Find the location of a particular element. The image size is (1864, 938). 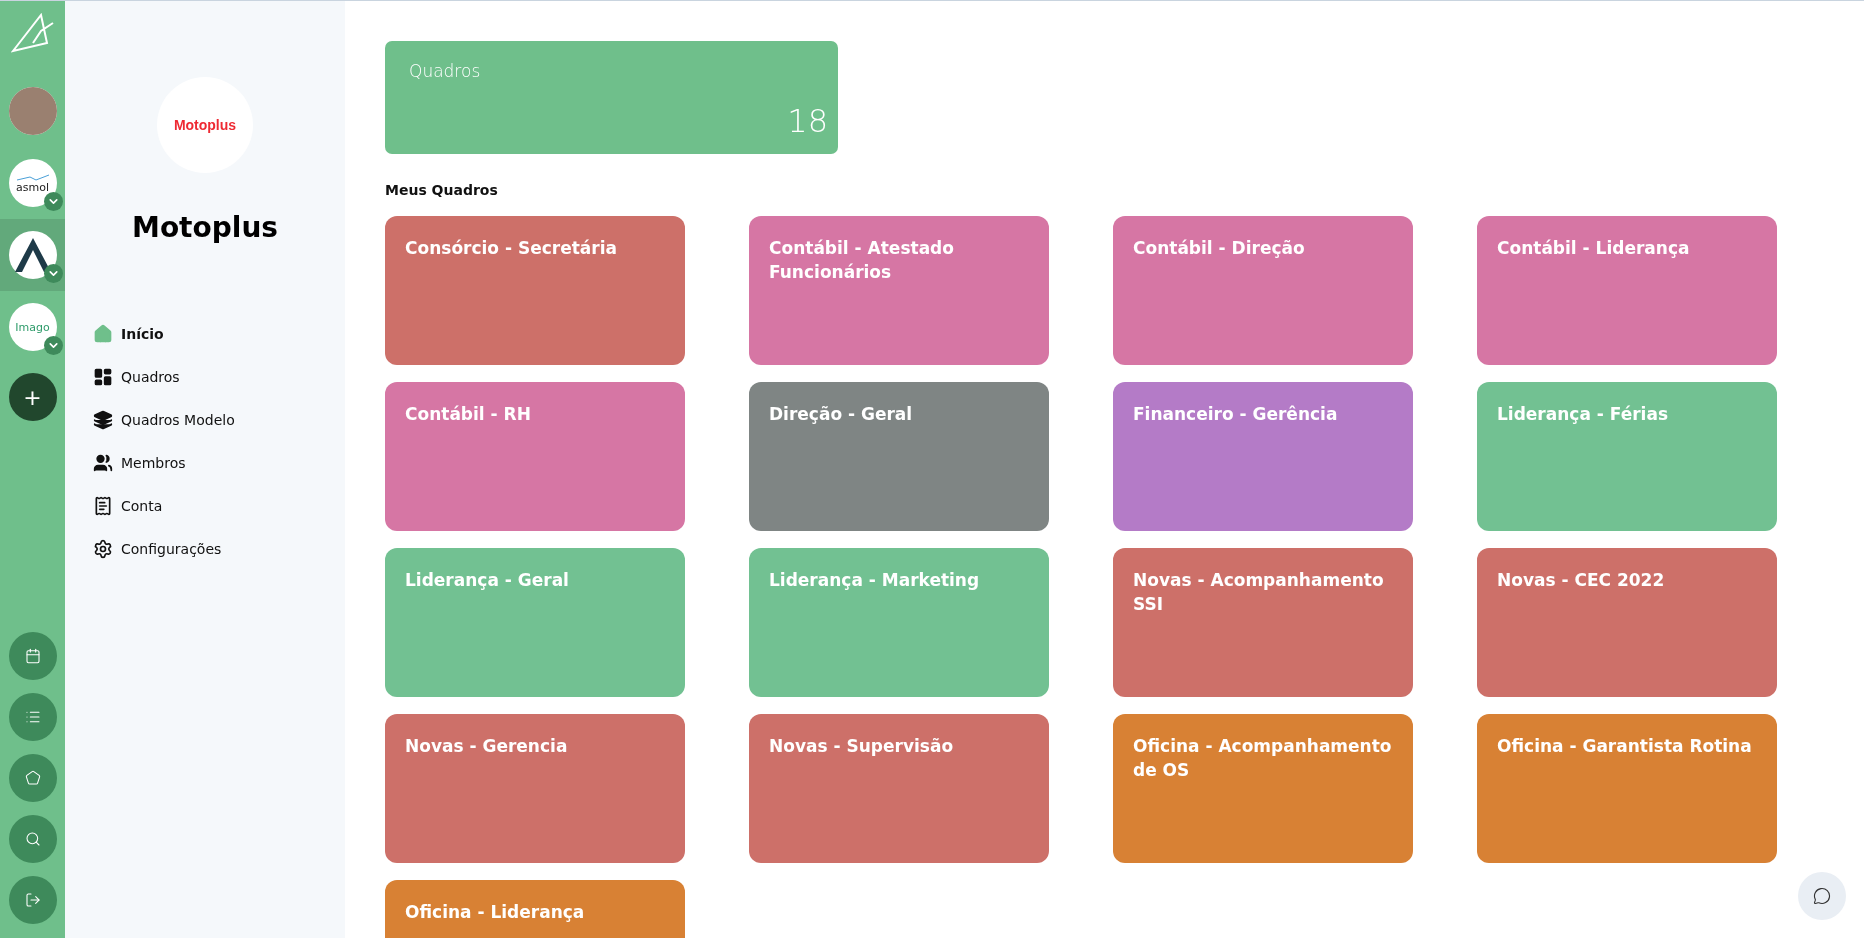

wave-icon is located at coordinates (32, 177).